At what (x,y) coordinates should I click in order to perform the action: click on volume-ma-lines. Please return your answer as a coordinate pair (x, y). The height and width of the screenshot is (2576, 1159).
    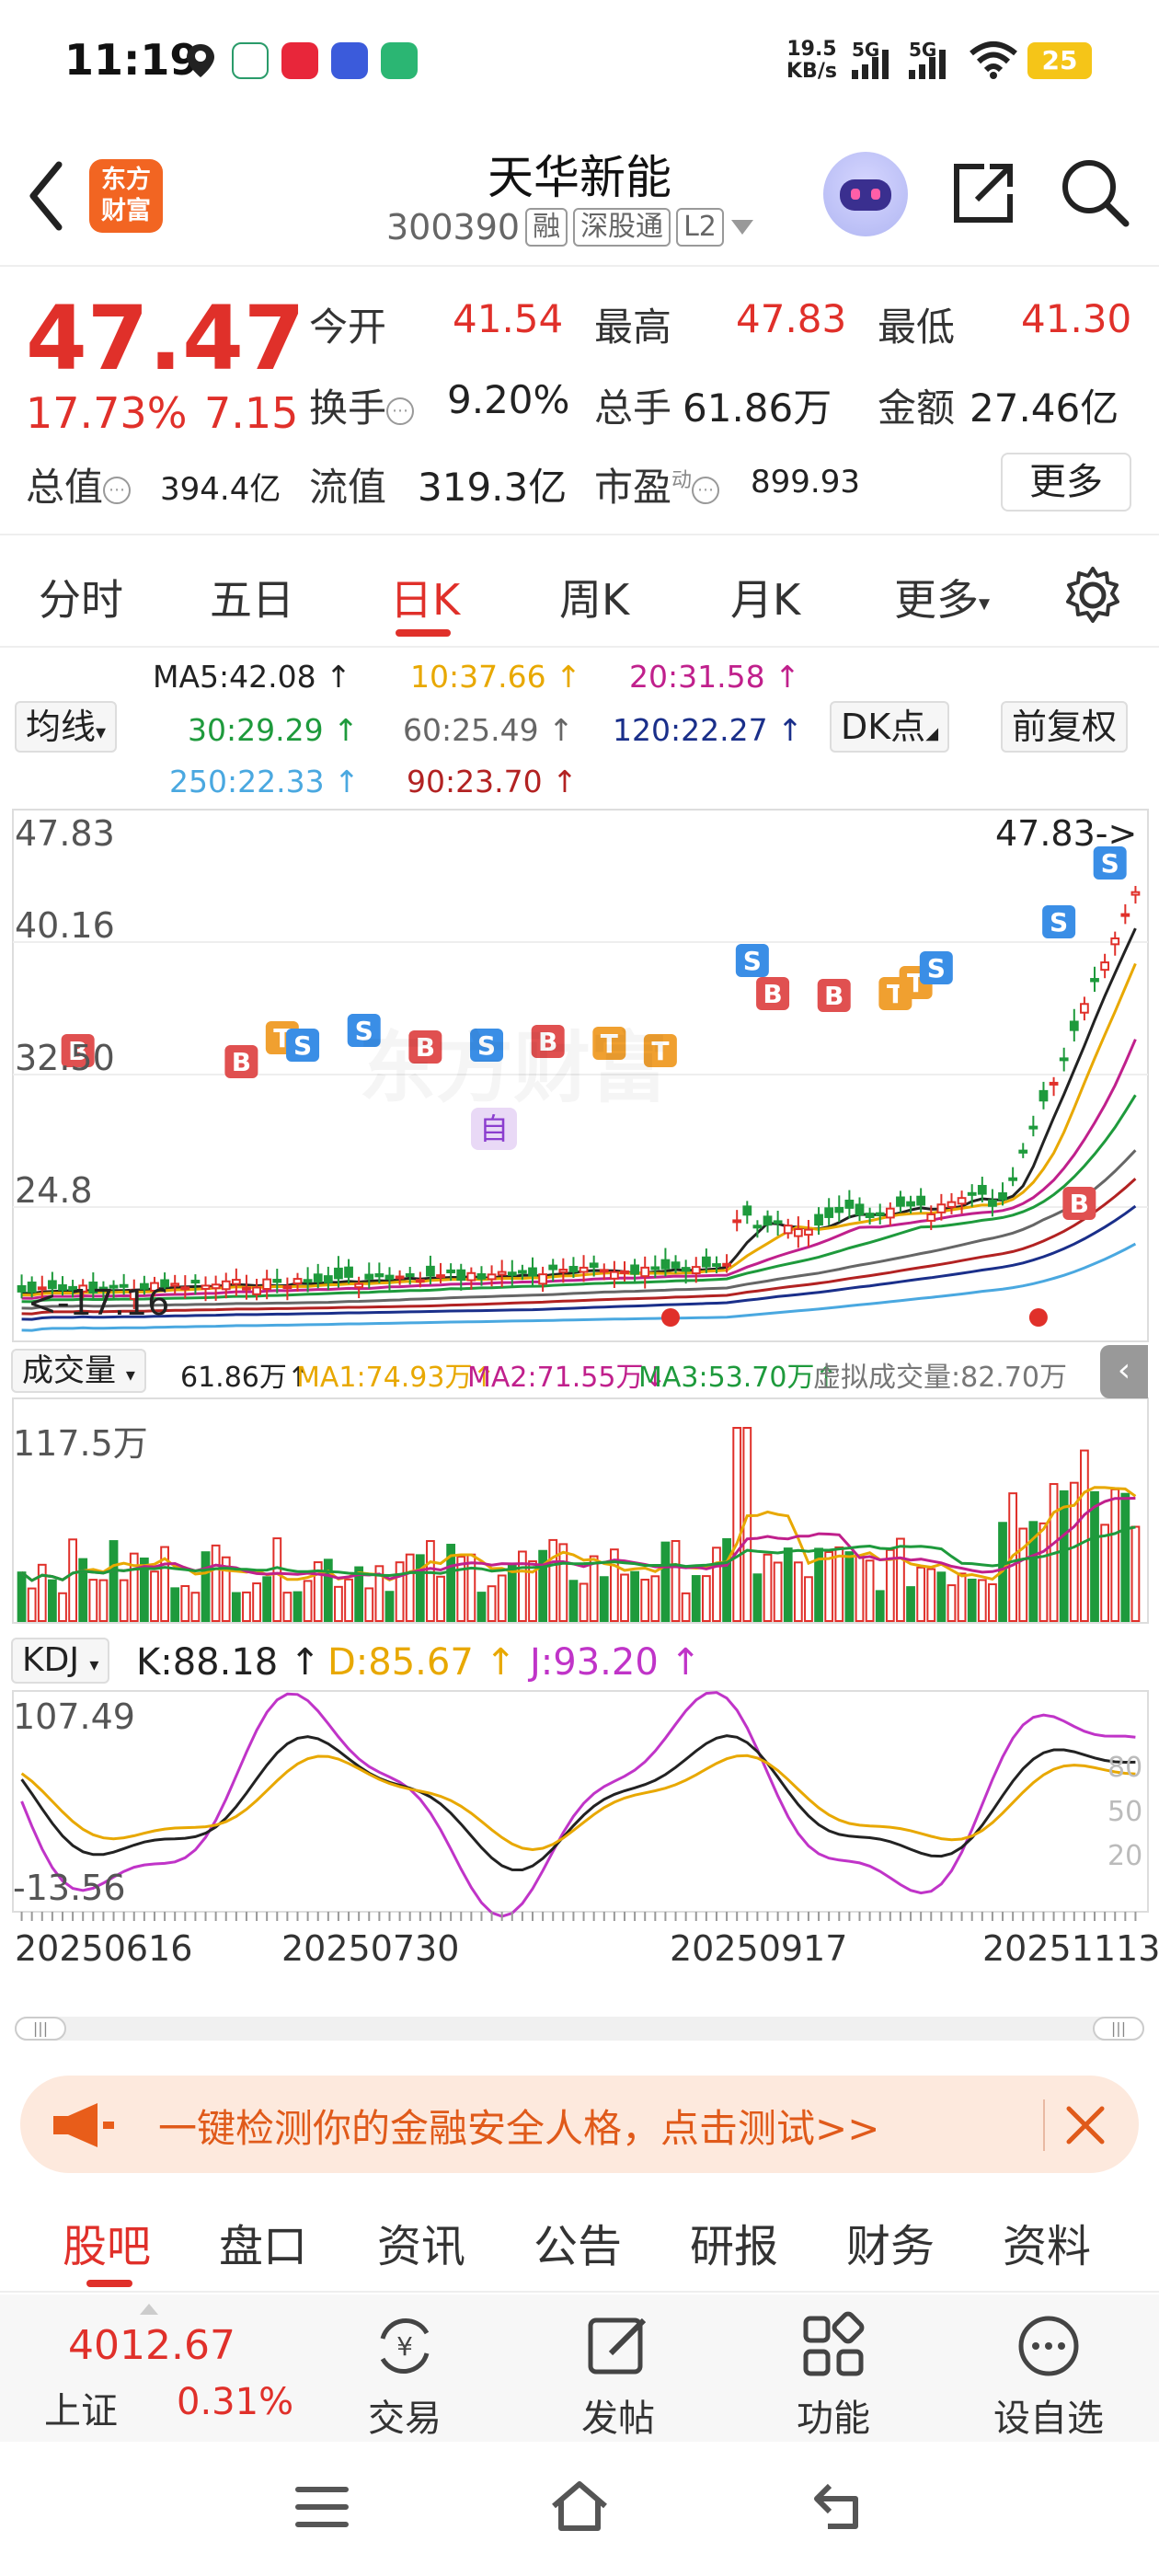
    Looking at the image, I should click on (578, 1534).